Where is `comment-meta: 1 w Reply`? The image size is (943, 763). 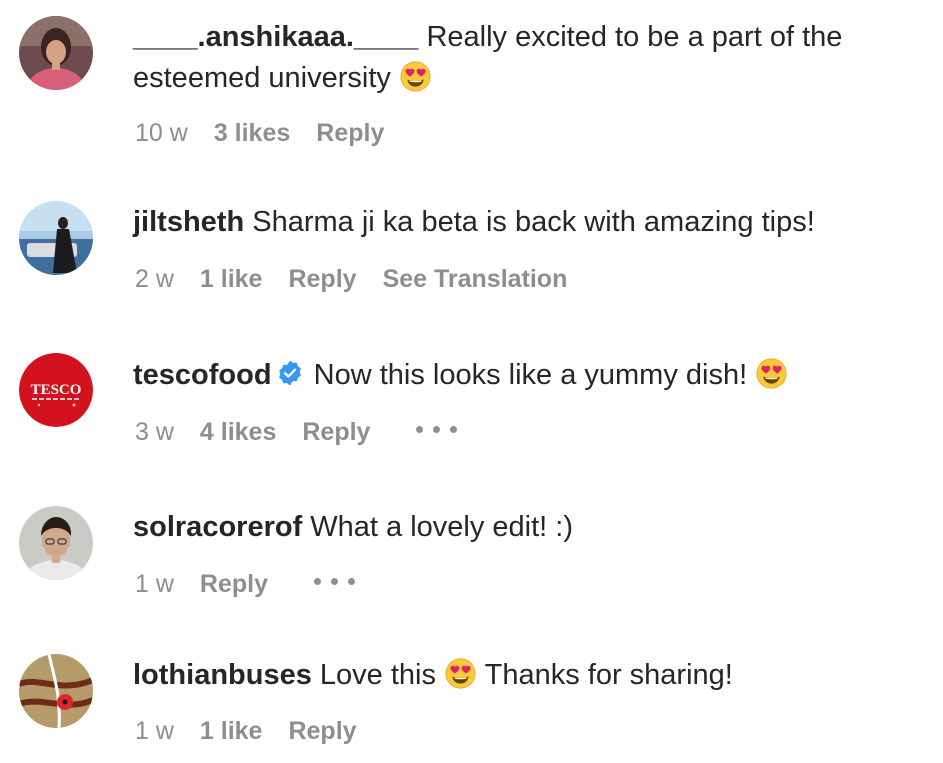 comment-meta: 1 w Reply is located at coordinates (258, 584).